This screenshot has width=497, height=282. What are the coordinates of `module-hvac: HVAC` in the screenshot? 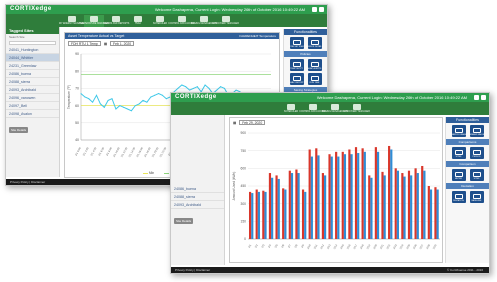 It's located at (138, 21).